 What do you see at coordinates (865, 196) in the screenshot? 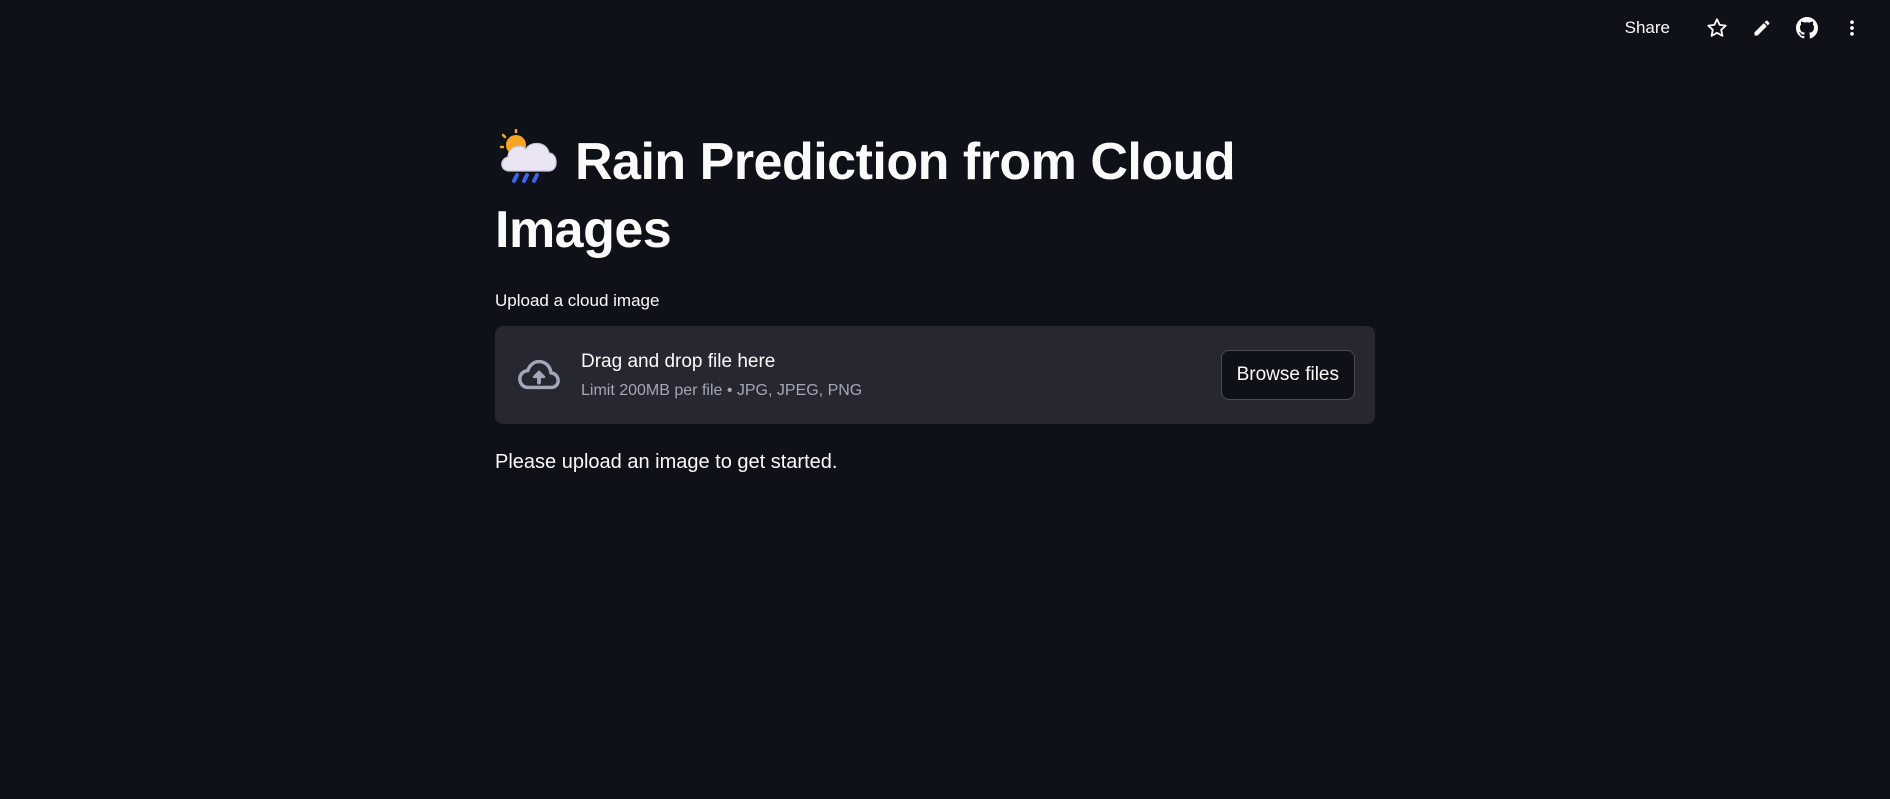
I see `page-title-text: Rain Prediction from Cloud Images` at bounding box center [865, 196].